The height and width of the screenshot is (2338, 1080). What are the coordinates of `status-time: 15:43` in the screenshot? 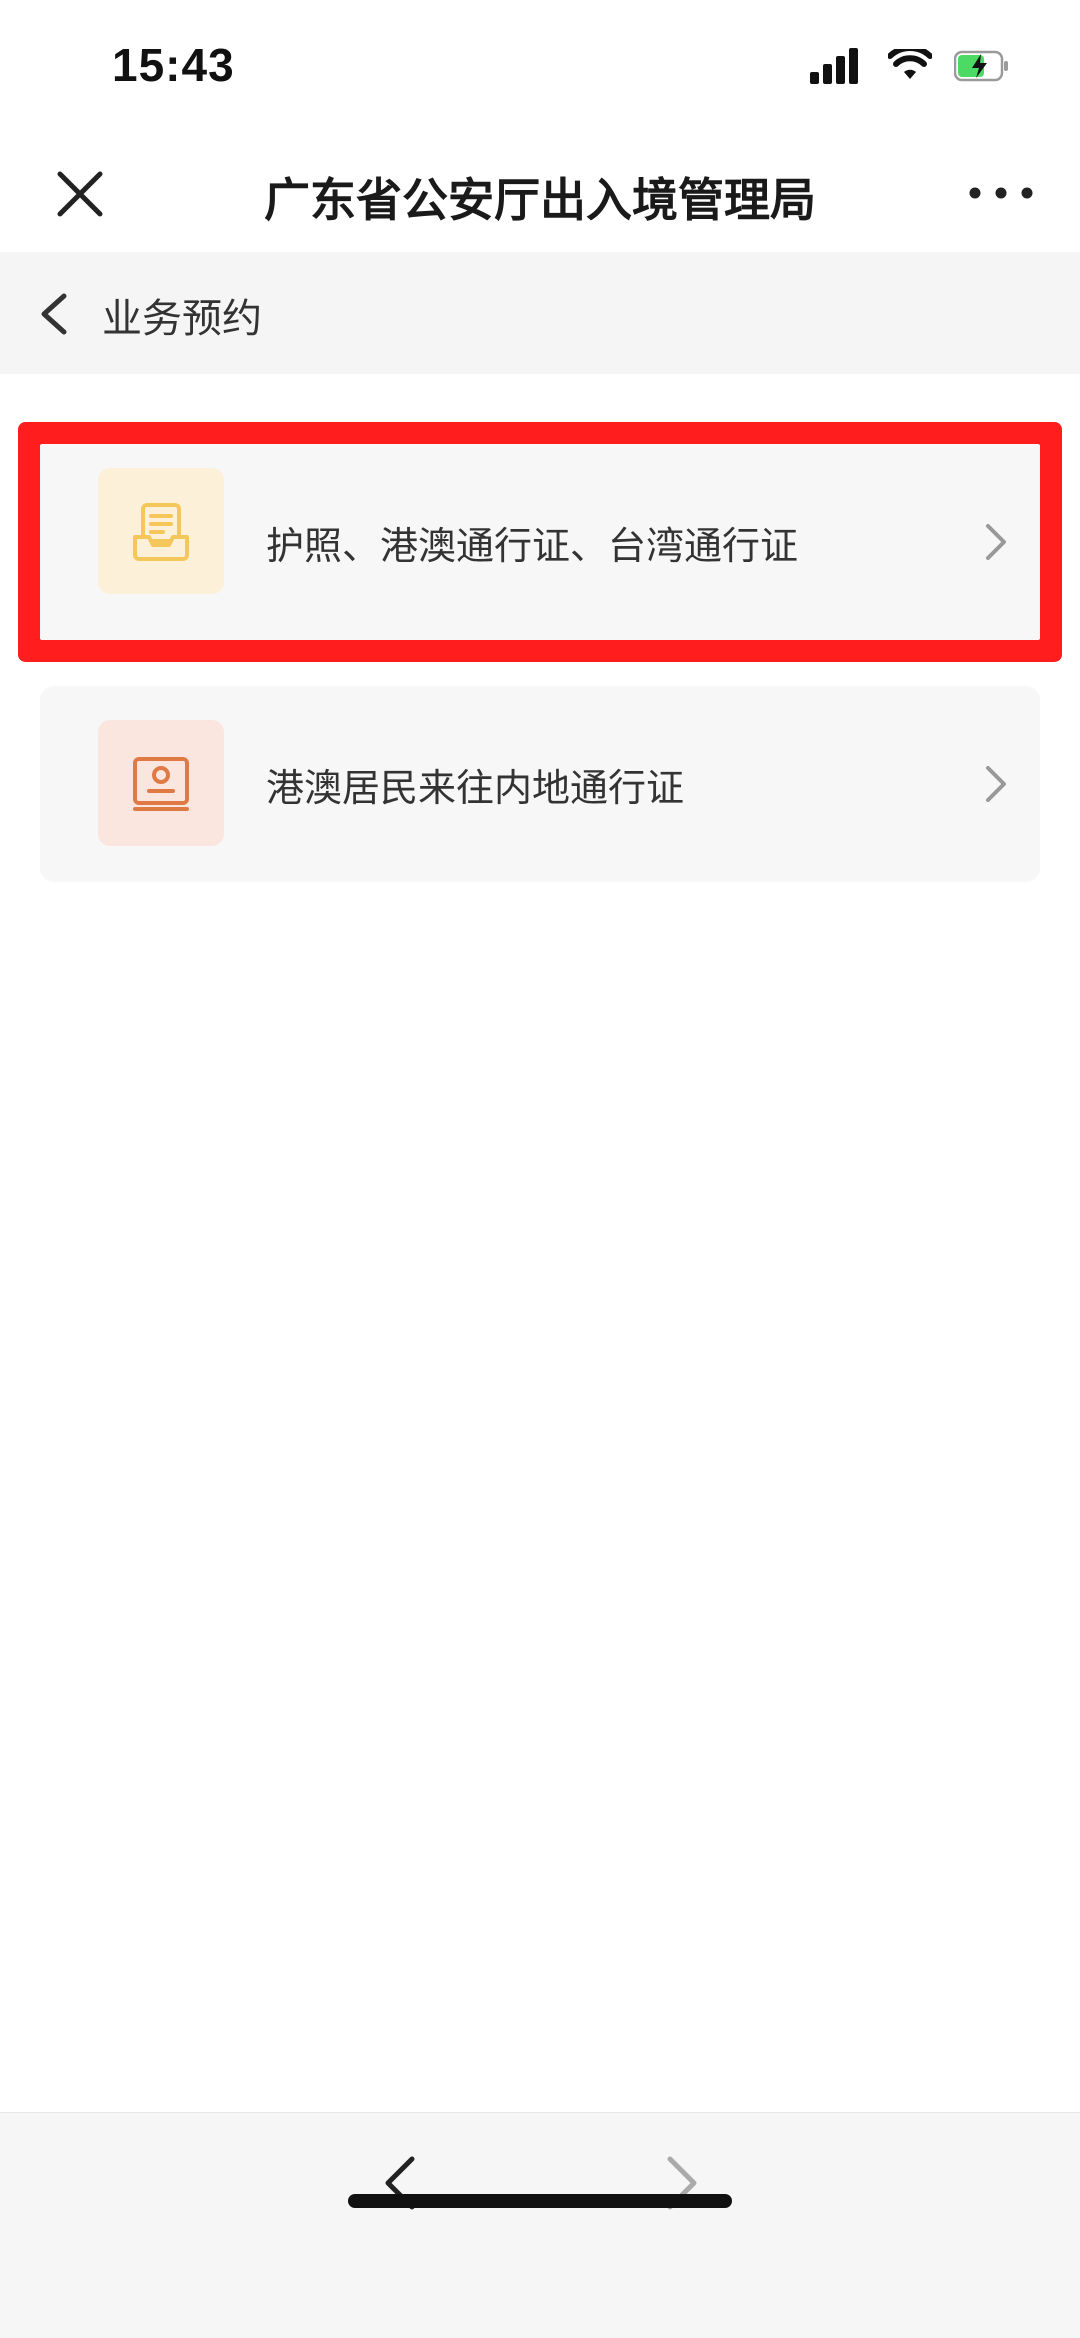 It's located at (173, 65).